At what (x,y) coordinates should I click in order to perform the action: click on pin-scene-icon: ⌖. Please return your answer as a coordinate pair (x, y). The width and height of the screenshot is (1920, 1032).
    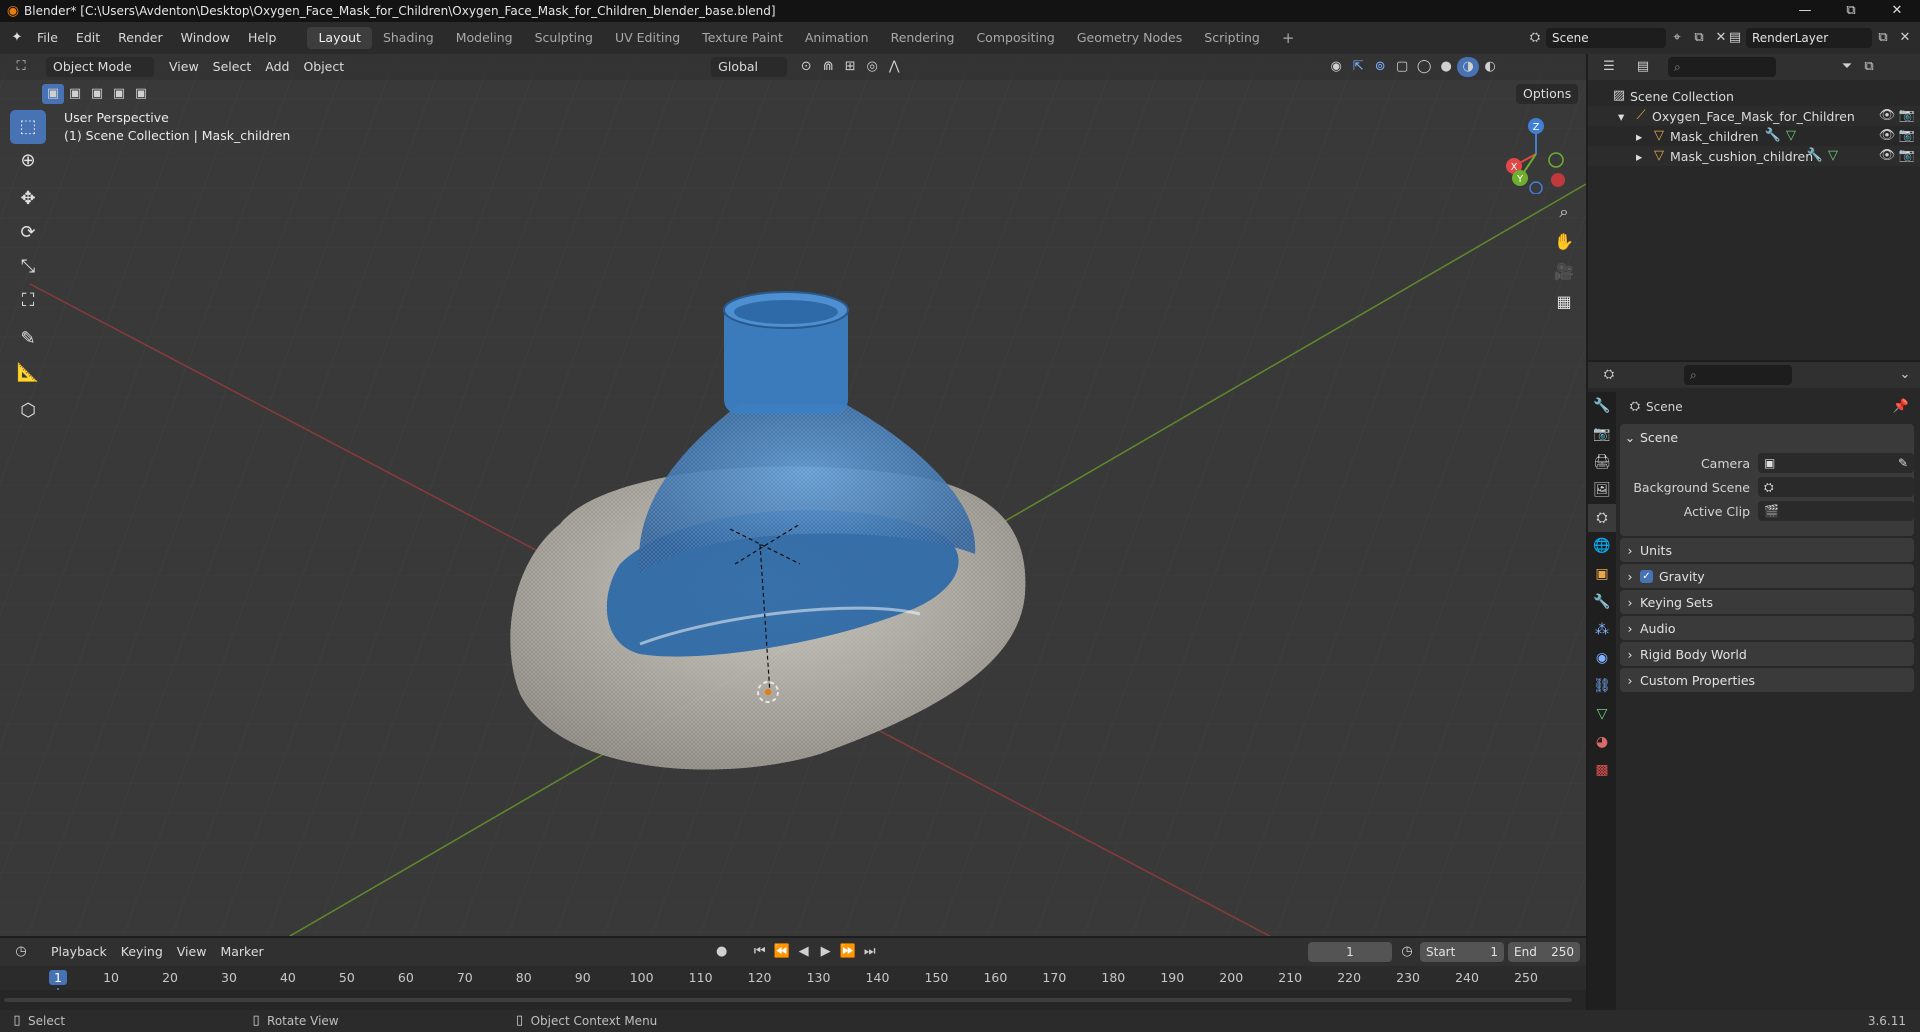
    Looking at the image, I should click on (1677, 38).